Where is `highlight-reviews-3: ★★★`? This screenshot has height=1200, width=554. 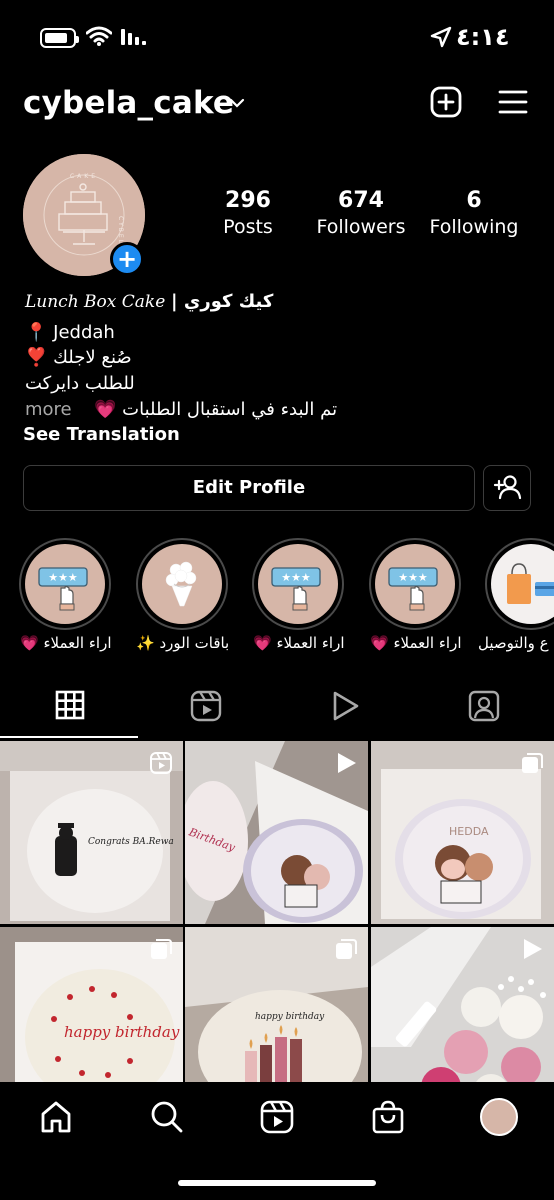
highlight-reviews-3: ★★★ is located at coordinates (415, 584).